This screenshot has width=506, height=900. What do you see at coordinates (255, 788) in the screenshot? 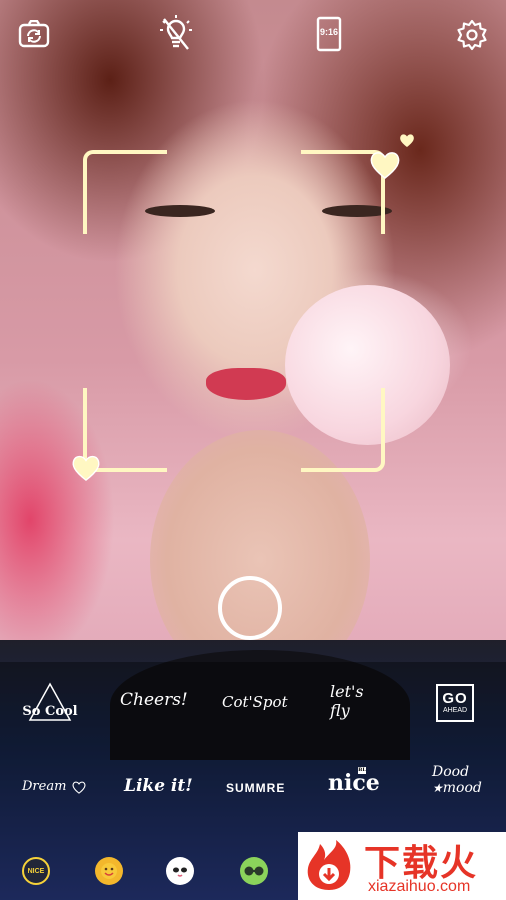
I see `sticker-summre: SUMMRE` at bounding box center [255, 788].